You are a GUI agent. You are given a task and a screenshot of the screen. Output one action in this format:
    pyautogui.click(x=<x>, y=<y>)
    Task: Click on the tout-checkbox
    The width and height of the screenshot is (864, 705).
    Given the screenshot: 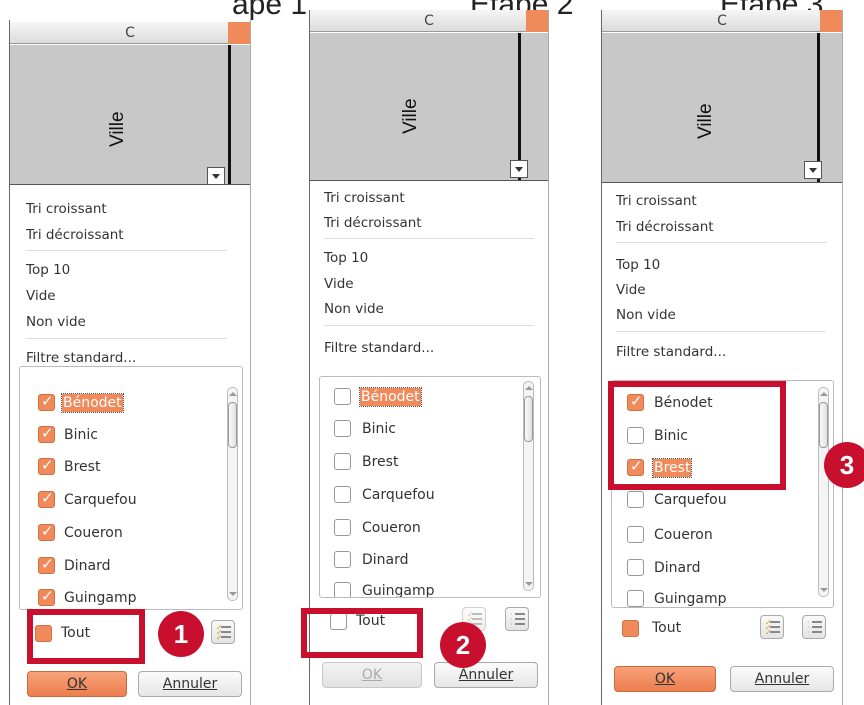 What is the action you would take?
    pyautogui.click(x=630, y=628)
    